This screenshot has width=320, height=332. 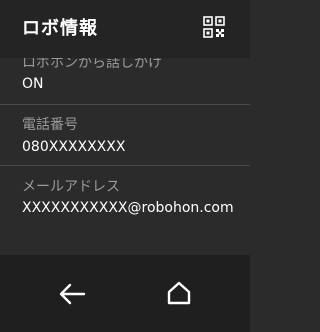 What do you see at coordinates (125, 135) in the screenshot?
I see `setting-row-phone: 電話番号 080XXXXXXXX` at bounding box center [125, 135].